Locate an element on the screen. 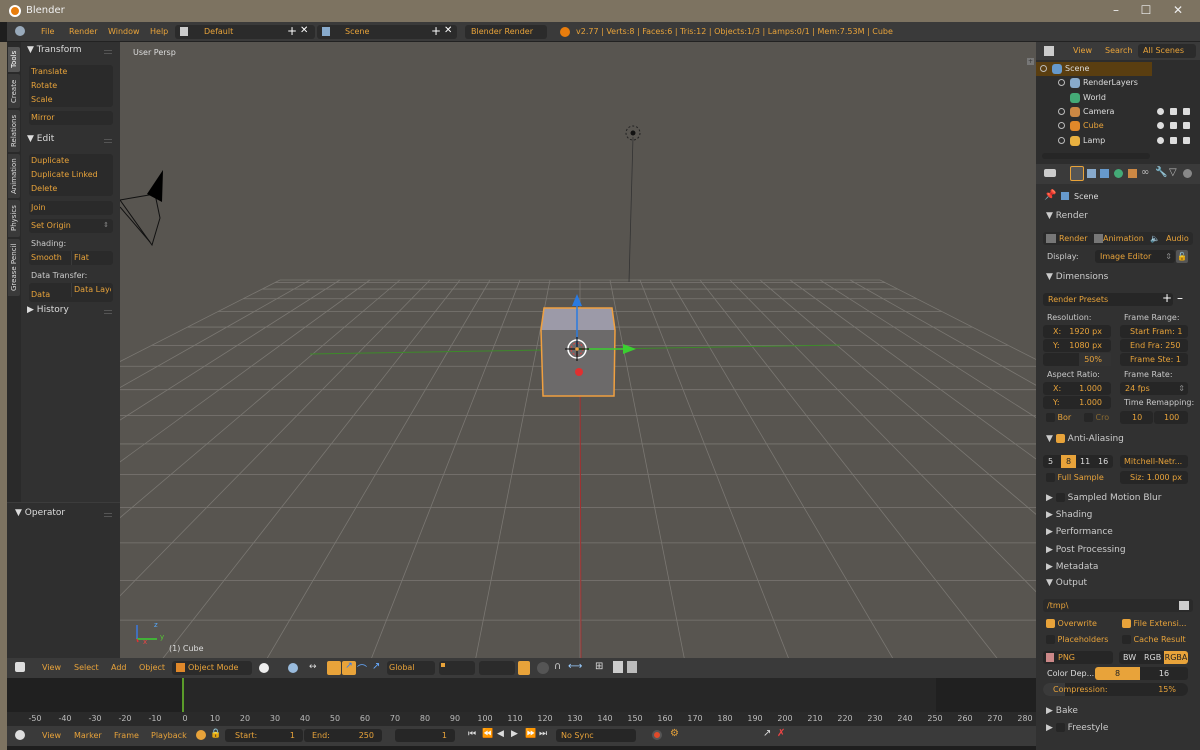 This screenshot has height=750, width=1200. bake-panel-header: ▶ Bake is located at coordinates (1062, 711).